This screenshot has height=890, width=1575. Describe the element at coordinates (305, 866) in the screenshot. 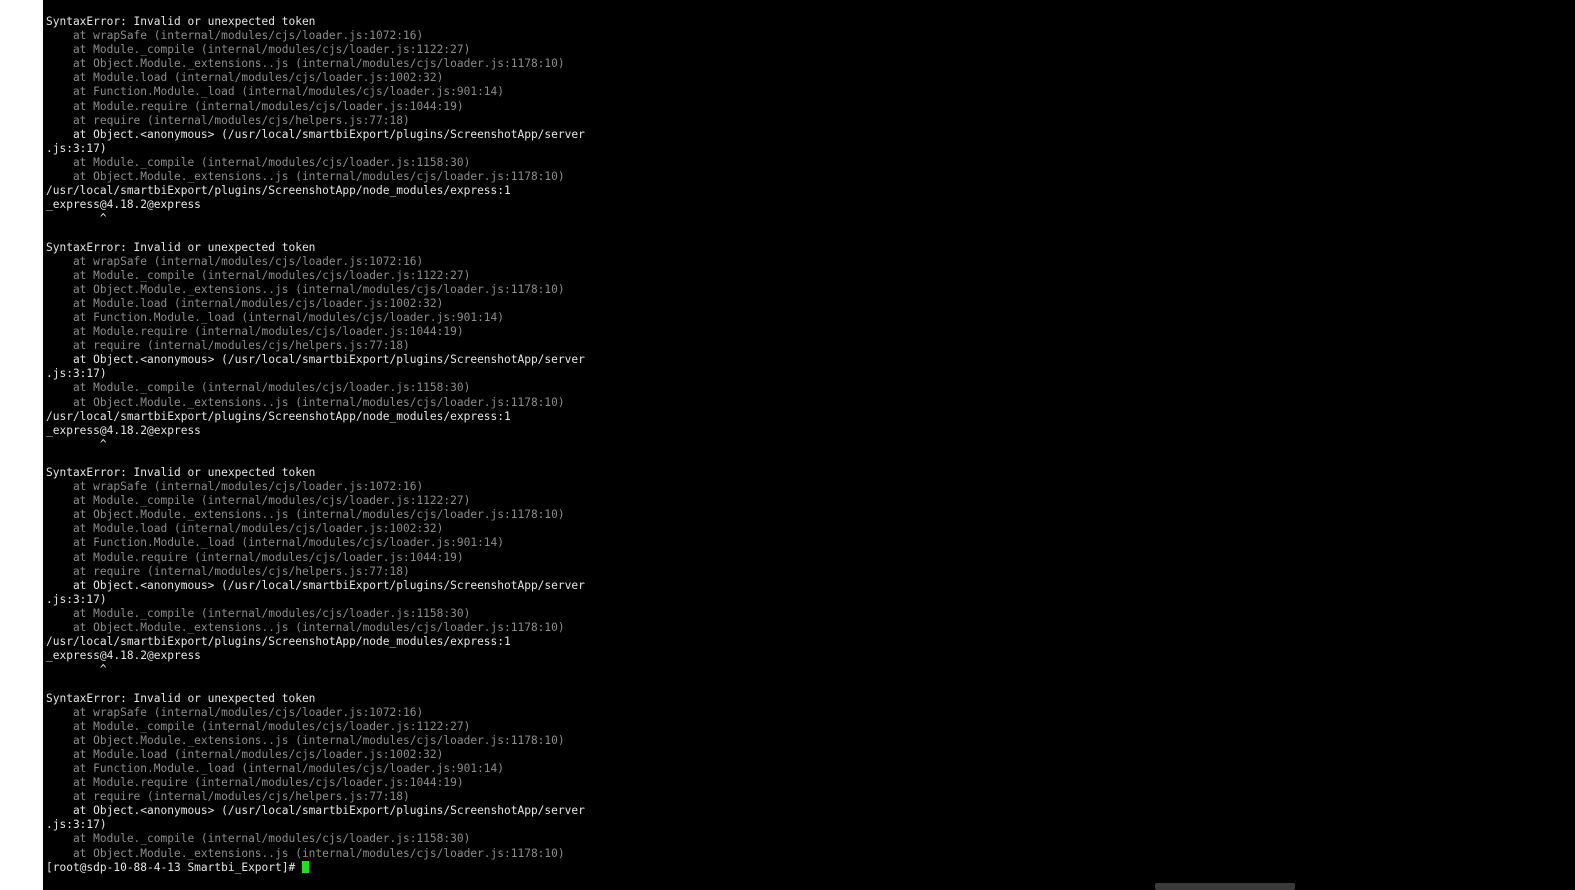

I see `text-cursor` at that location.